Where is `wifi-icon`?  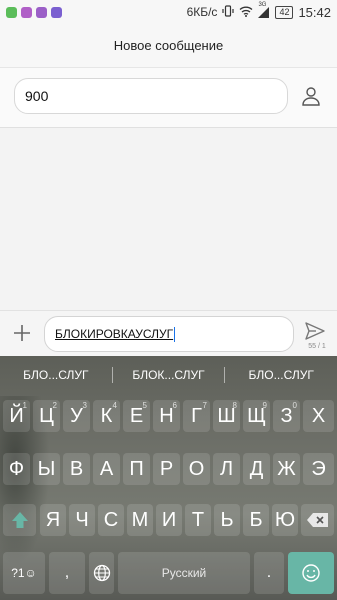
wifi-icon is located at coordinates (246, 12).